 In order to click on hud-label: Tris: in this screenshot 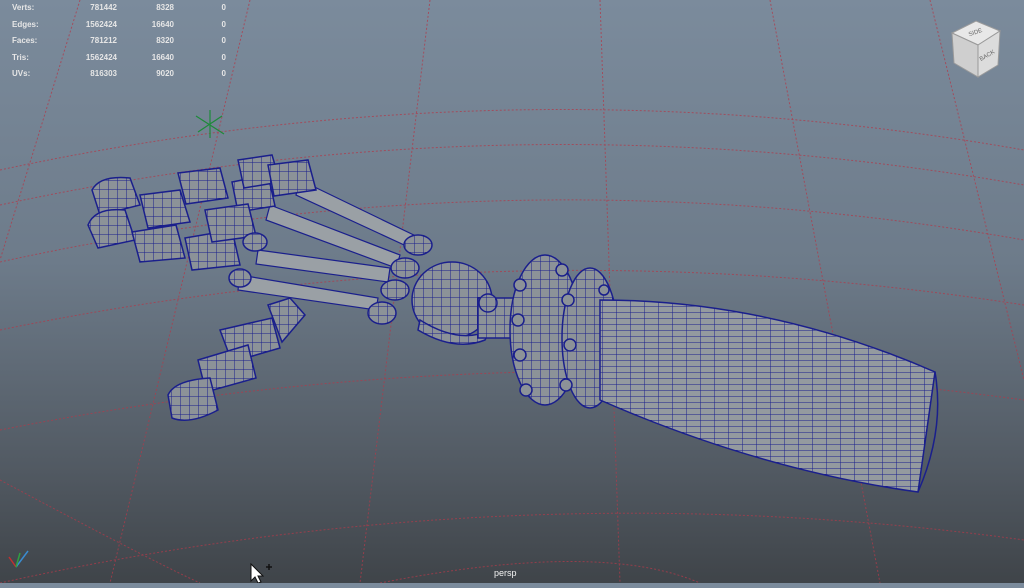, I will do `click(20, 57)`.